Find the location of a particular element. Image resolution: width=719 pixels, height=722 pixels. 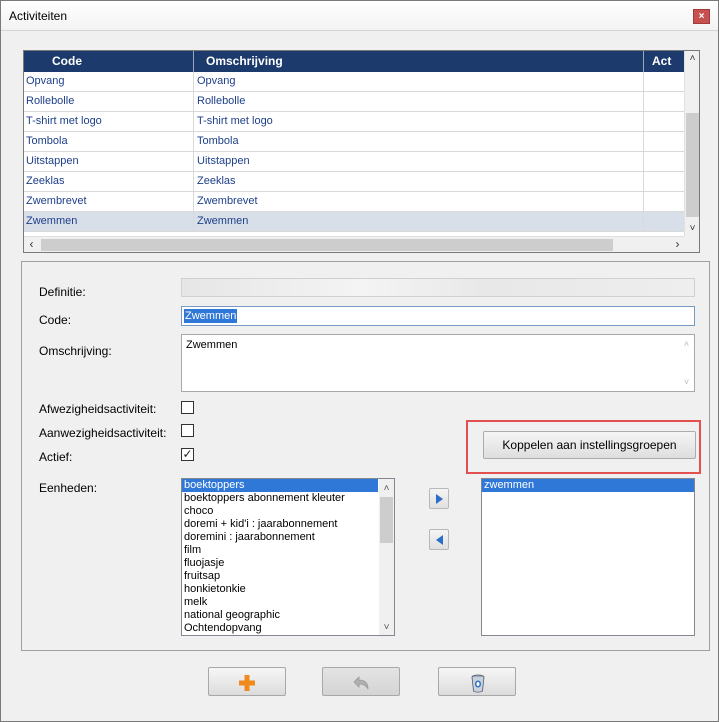

cell-omschrijving: T-shirt met logo is located at coordinates (419, 121).